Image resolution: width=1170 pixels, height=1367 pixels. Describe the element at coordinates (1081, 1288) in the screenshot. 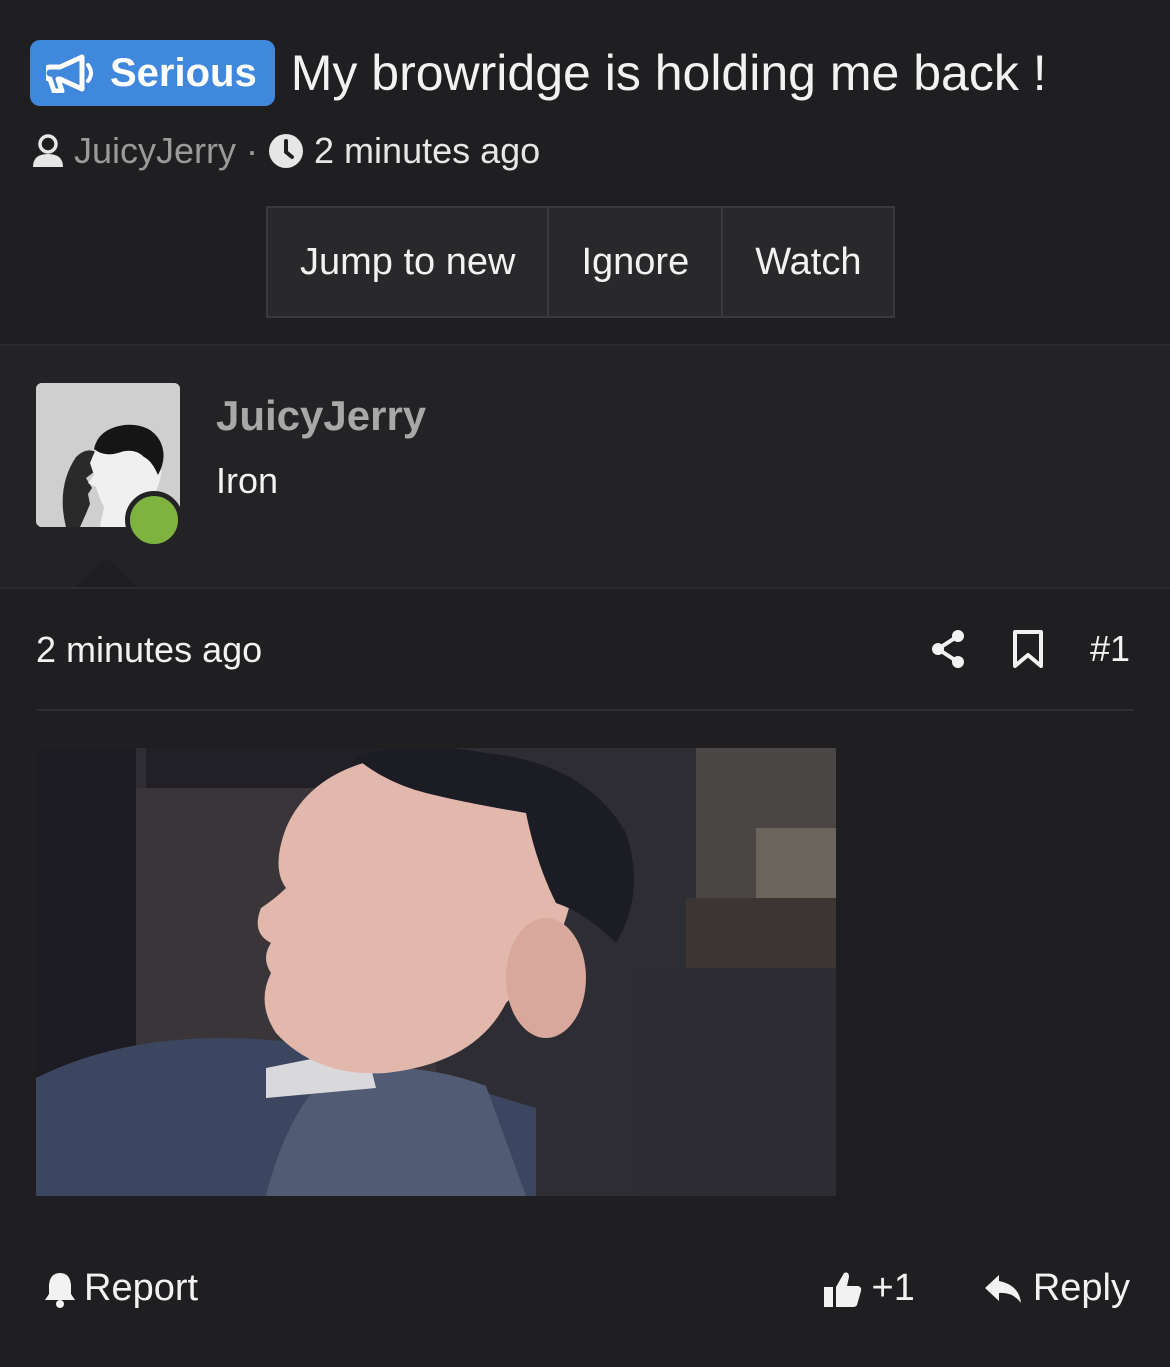

I see `reply-button: Reply` at that location.